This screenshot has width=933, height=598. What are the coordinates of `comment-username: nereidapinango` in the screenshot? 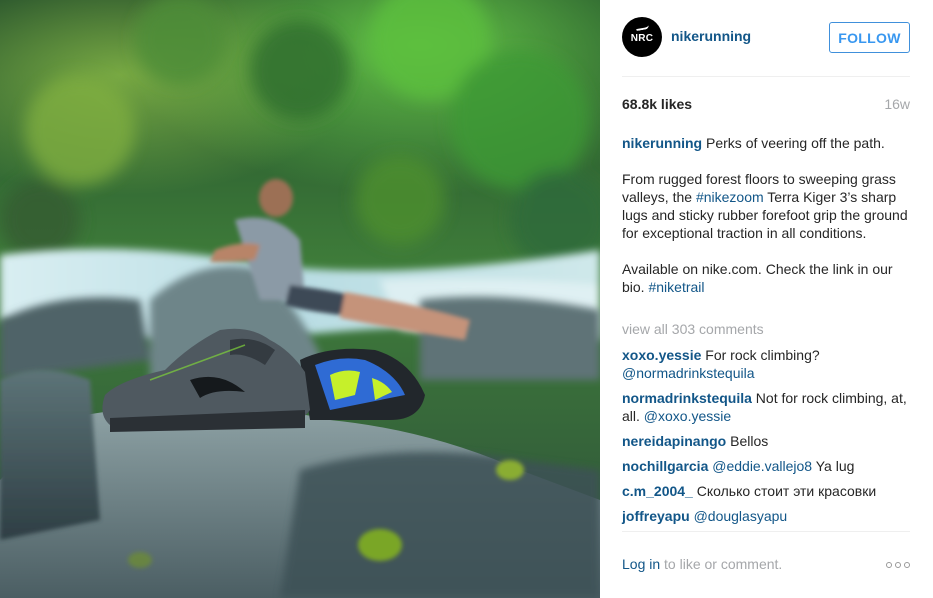 It's located at (674, 441).